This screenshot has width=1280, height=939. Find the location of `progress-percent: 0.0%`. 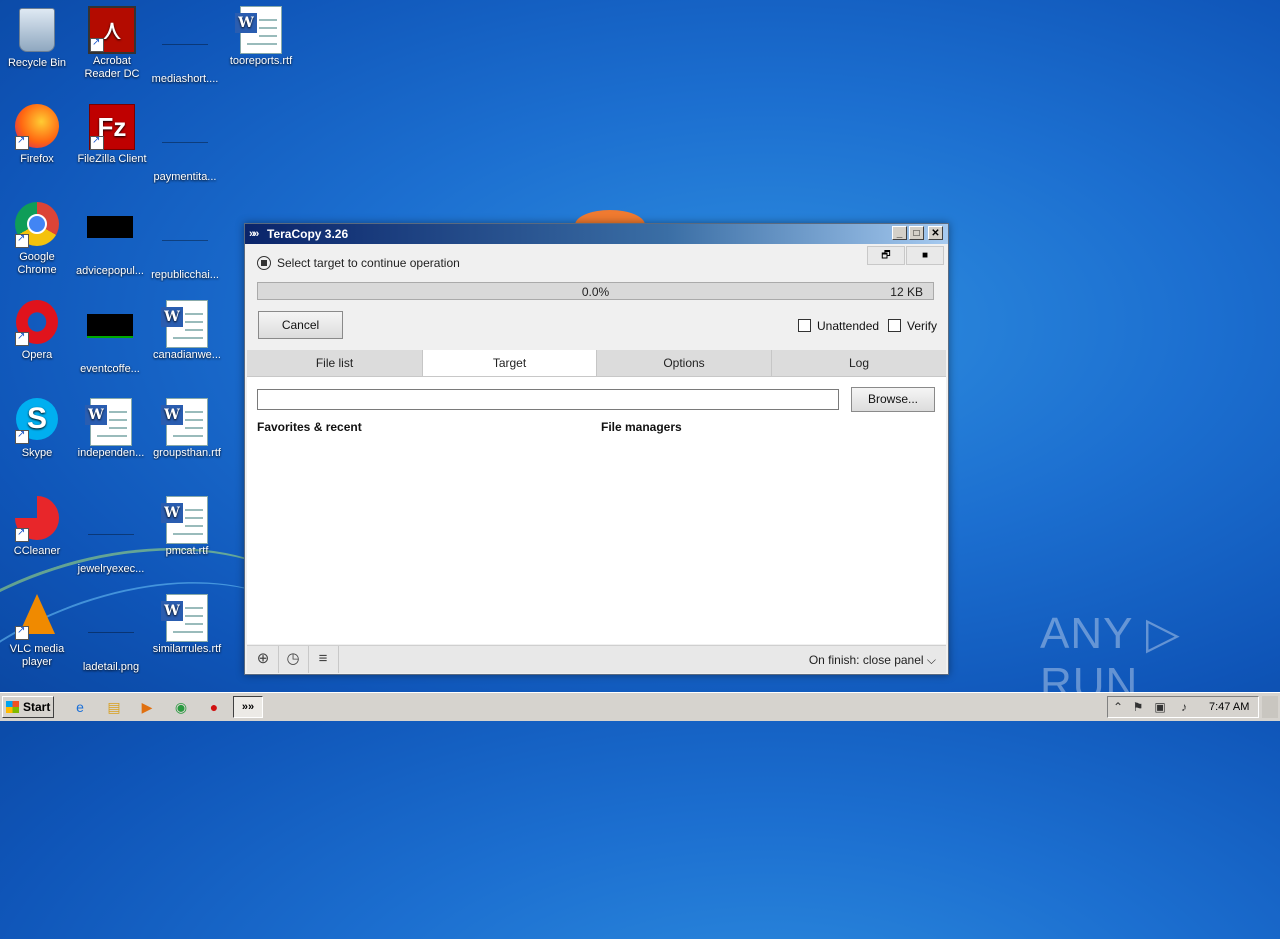

progress-percent: 0.0% is located at coordinates (595, 292).